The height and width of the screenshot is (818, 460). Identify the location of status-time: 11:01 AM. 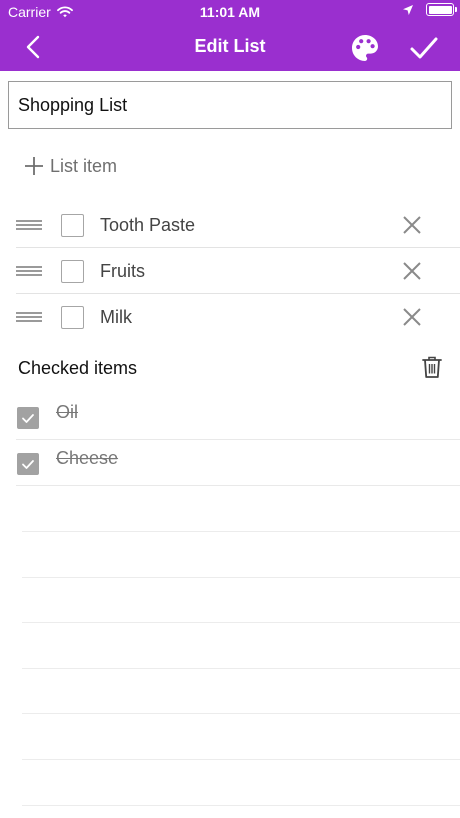
(230, 12).